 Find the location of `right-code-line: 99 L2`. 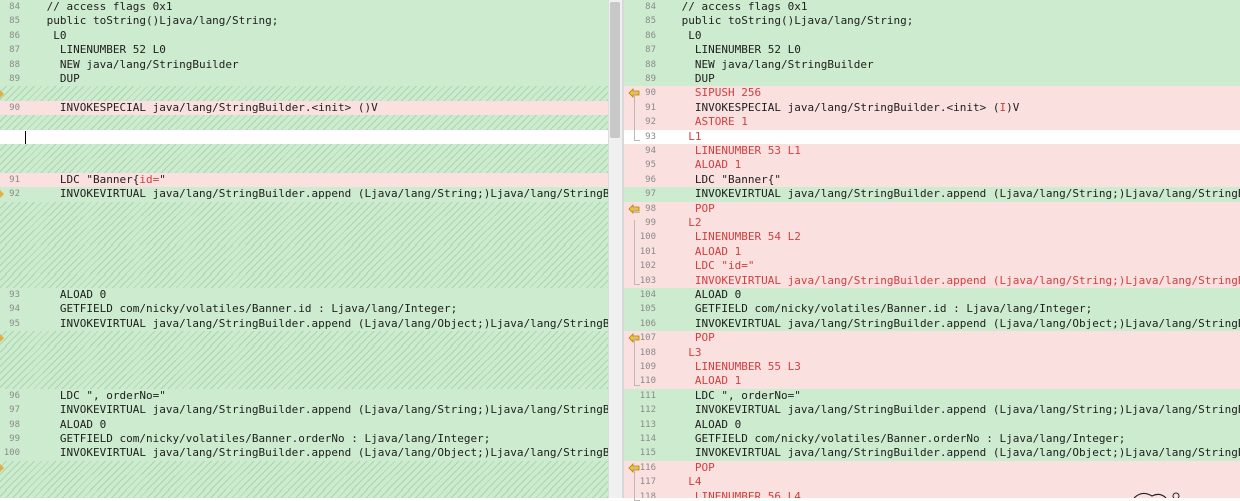

right-code-line: 99 L2 is located at coordinates (932, 223).